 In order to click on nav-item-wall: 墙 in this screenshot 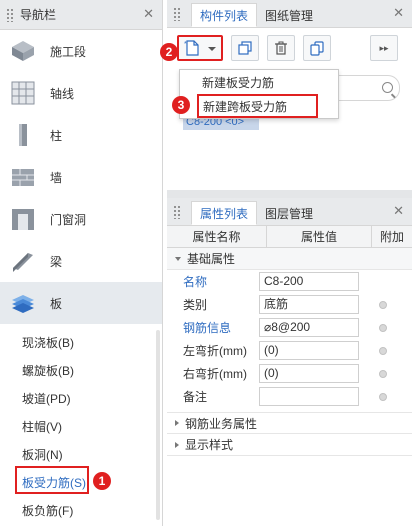, I will do `click(81, 177)`.